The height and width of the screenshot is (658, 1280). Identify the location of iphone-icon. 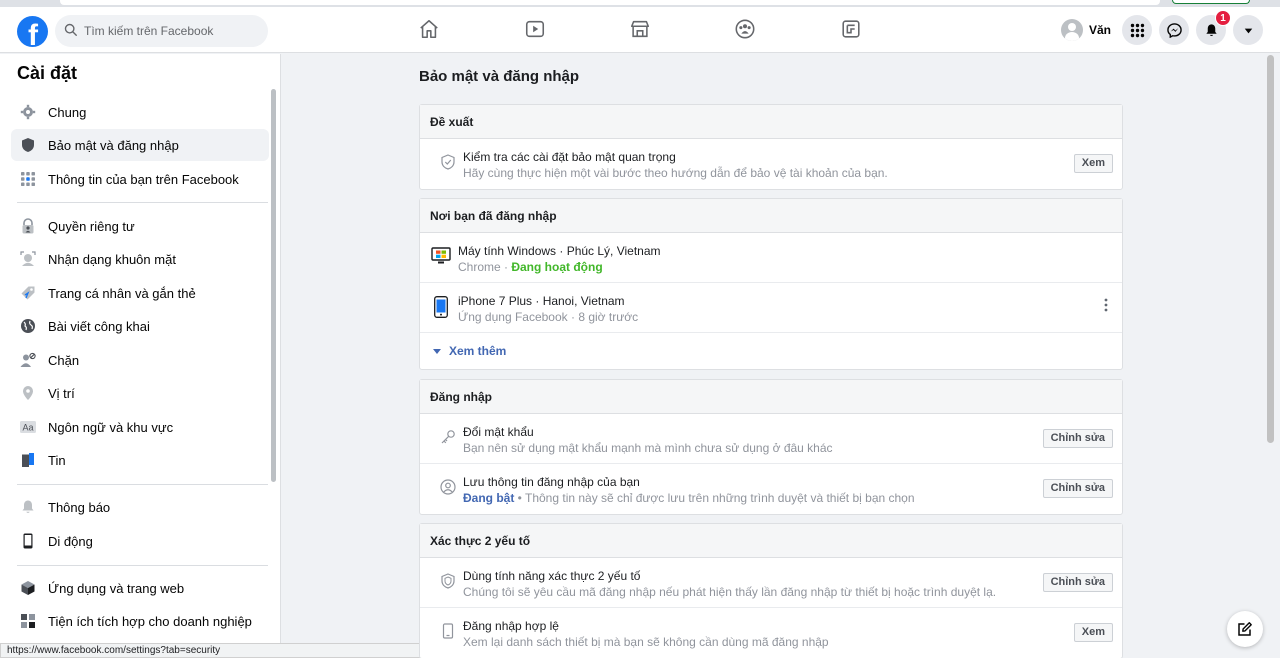
(441, 307).